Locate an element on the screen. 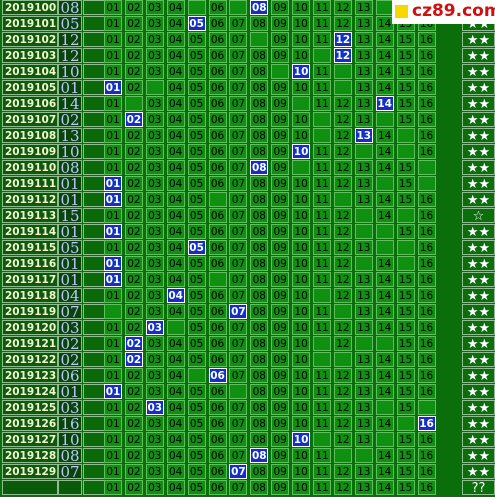 The width and height of the screenshot is (495, 497). draw-row: 2019116 01 01 02 03 04 05 06 07 08 09 10 11 12 14 16 ★★ is located at coordinates (247, 264).